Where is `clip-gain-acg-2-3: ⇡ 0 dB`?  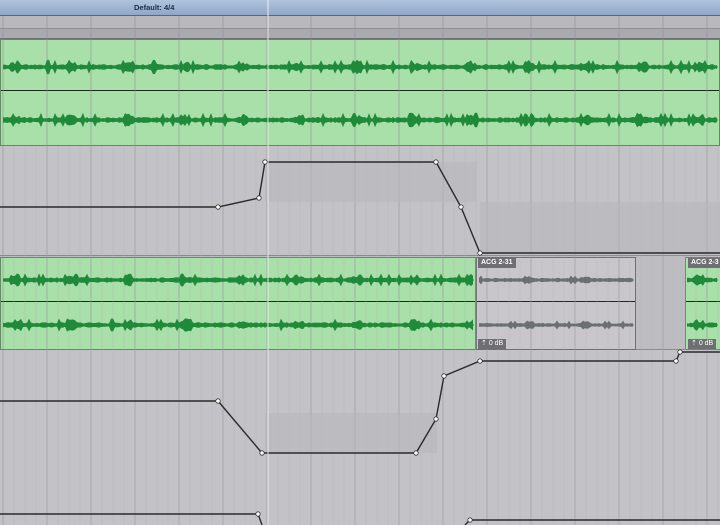 clip-gain-acg-2-3: ⇡ 0 dB is located at coordinates (702, 344).